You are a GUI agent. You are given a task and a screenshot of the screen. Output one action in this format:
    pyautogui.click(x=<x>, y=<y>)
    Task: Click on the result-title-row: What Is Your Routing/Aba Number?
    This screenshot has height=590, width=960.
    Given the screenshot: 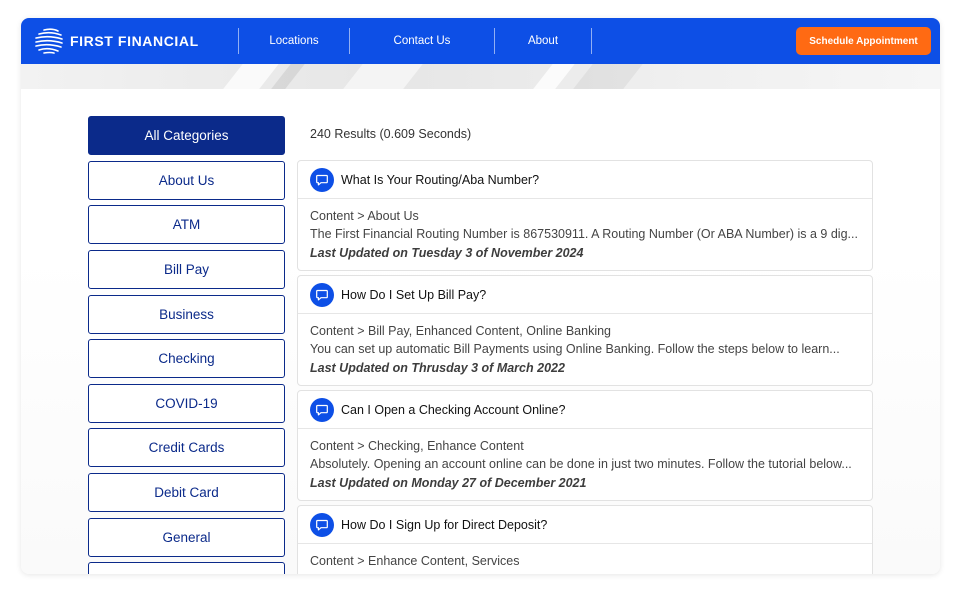 What is the action you would take?
    pyautogui.click(x=585, y=180)
    